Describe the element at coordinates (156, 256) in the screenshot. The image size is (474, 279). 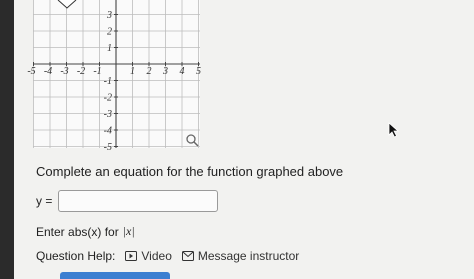
I see `video-link-label: Video` at that location.